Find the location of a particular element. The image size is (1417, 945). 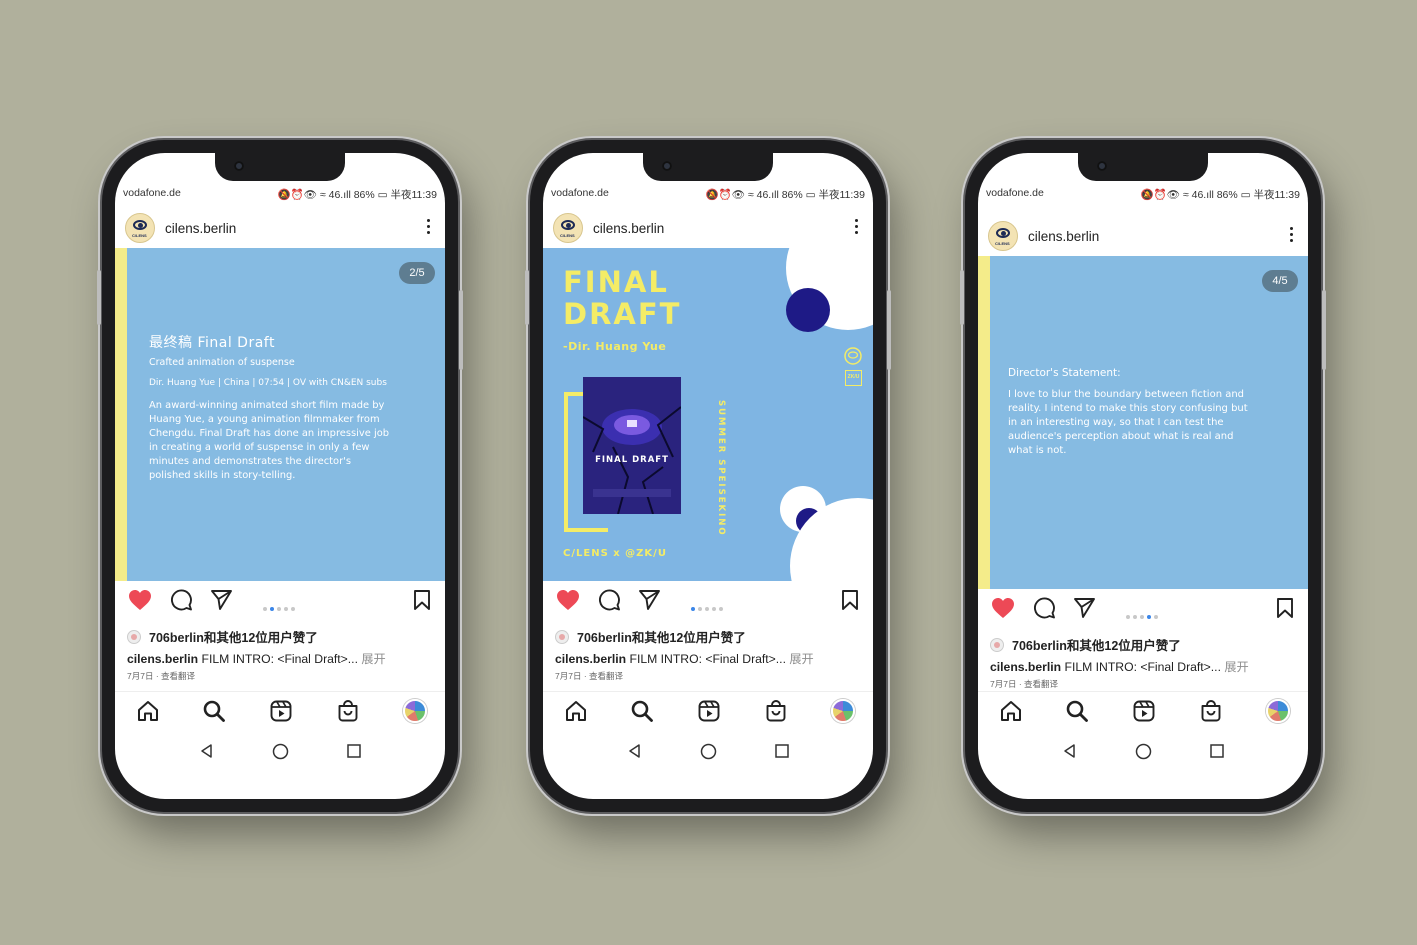

bear-shape-top is located at coordinates (829, 290).